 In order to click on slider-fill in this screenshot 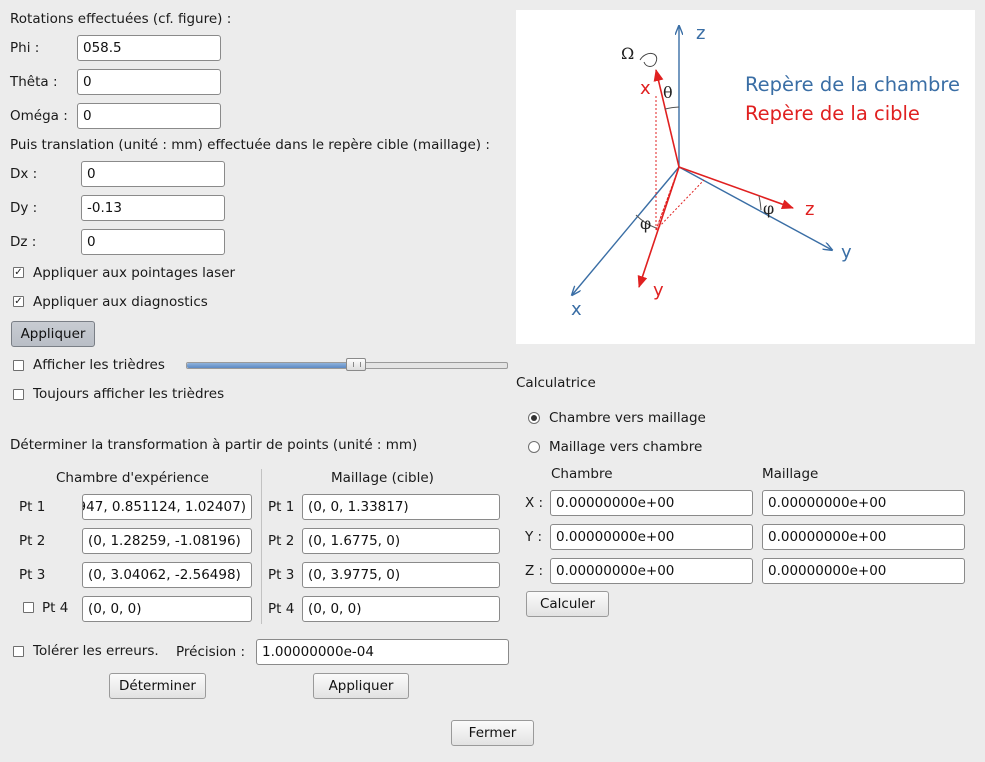, I will do `click(272, 365)`.